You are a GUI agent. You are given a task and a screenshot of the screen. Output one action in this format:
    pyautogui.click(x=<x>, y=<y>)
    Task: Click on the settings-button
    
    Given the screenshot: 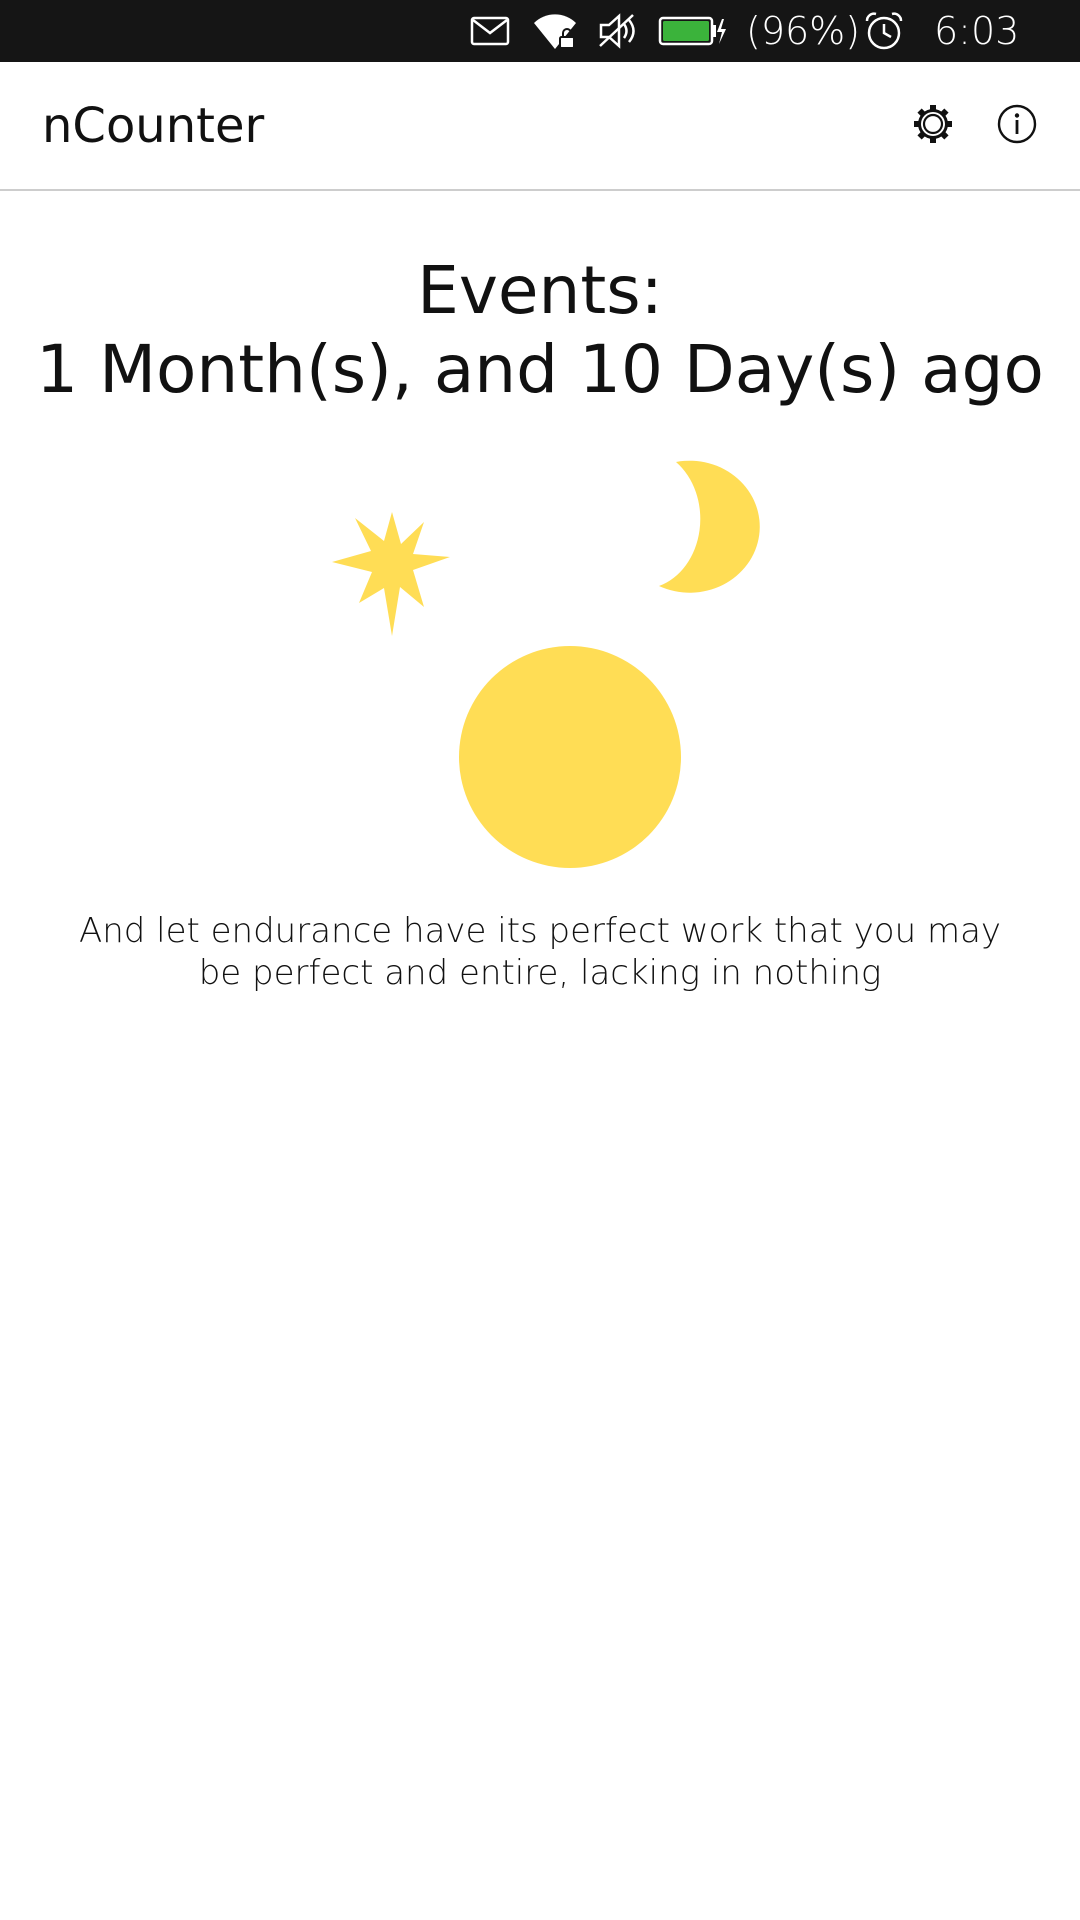 What is the action you would take?
    pyautogui.click(x=933, y=126)
    